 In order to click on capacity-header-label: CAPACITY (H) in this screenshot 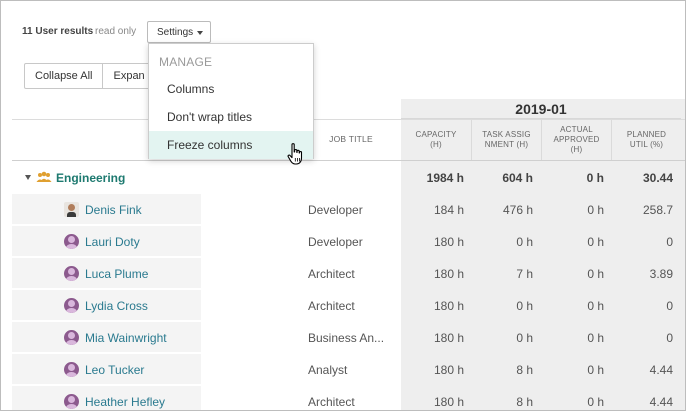, I will do `click(436, 139)`.